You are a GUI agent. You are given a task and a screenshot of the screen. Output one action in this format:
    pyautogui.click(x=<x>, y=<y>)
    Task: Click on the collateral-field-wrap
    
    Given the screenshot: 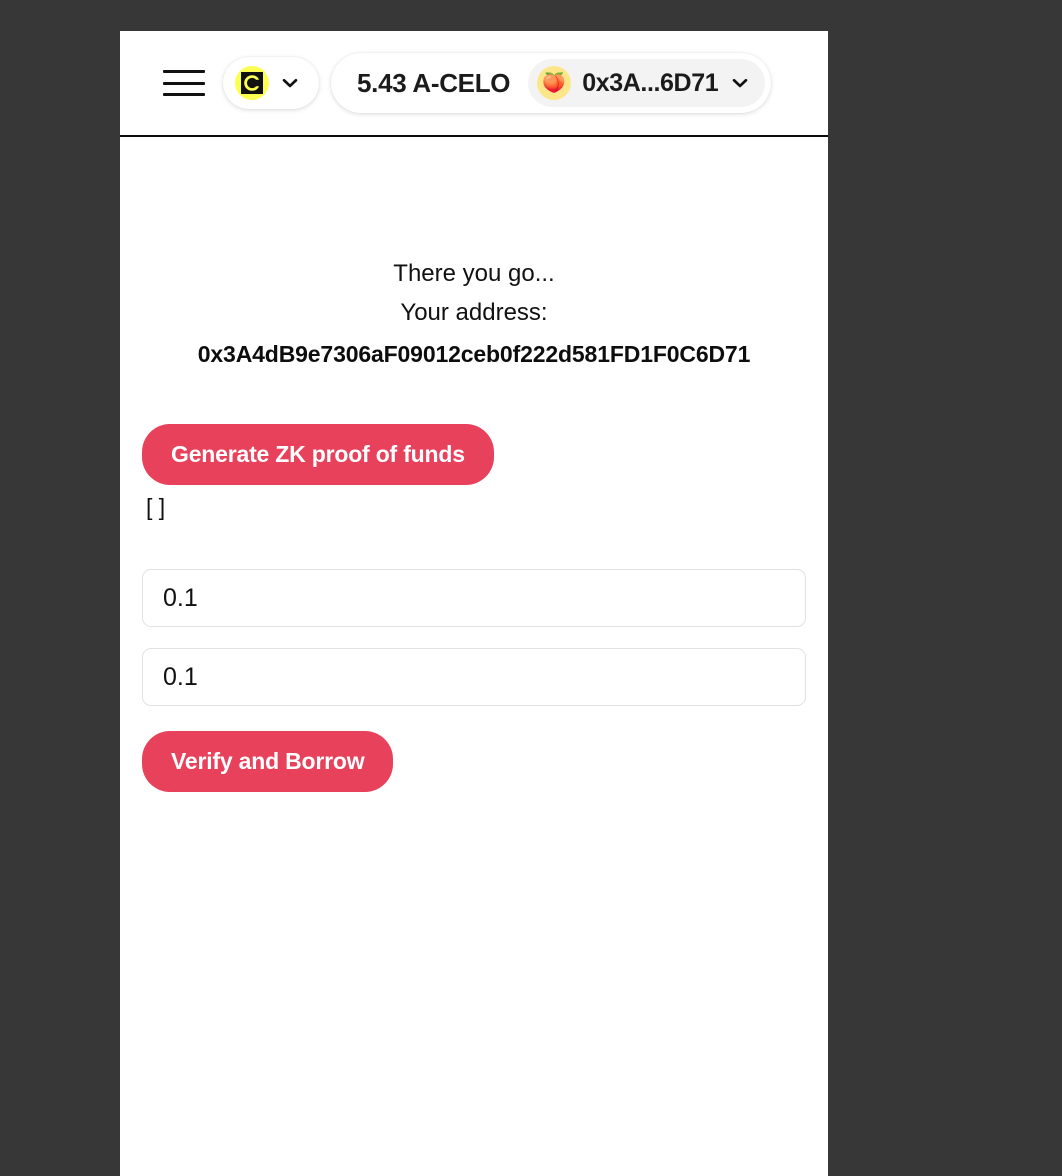 What is the action you would take?
    pyautogui.click(x=474, y=598)
    